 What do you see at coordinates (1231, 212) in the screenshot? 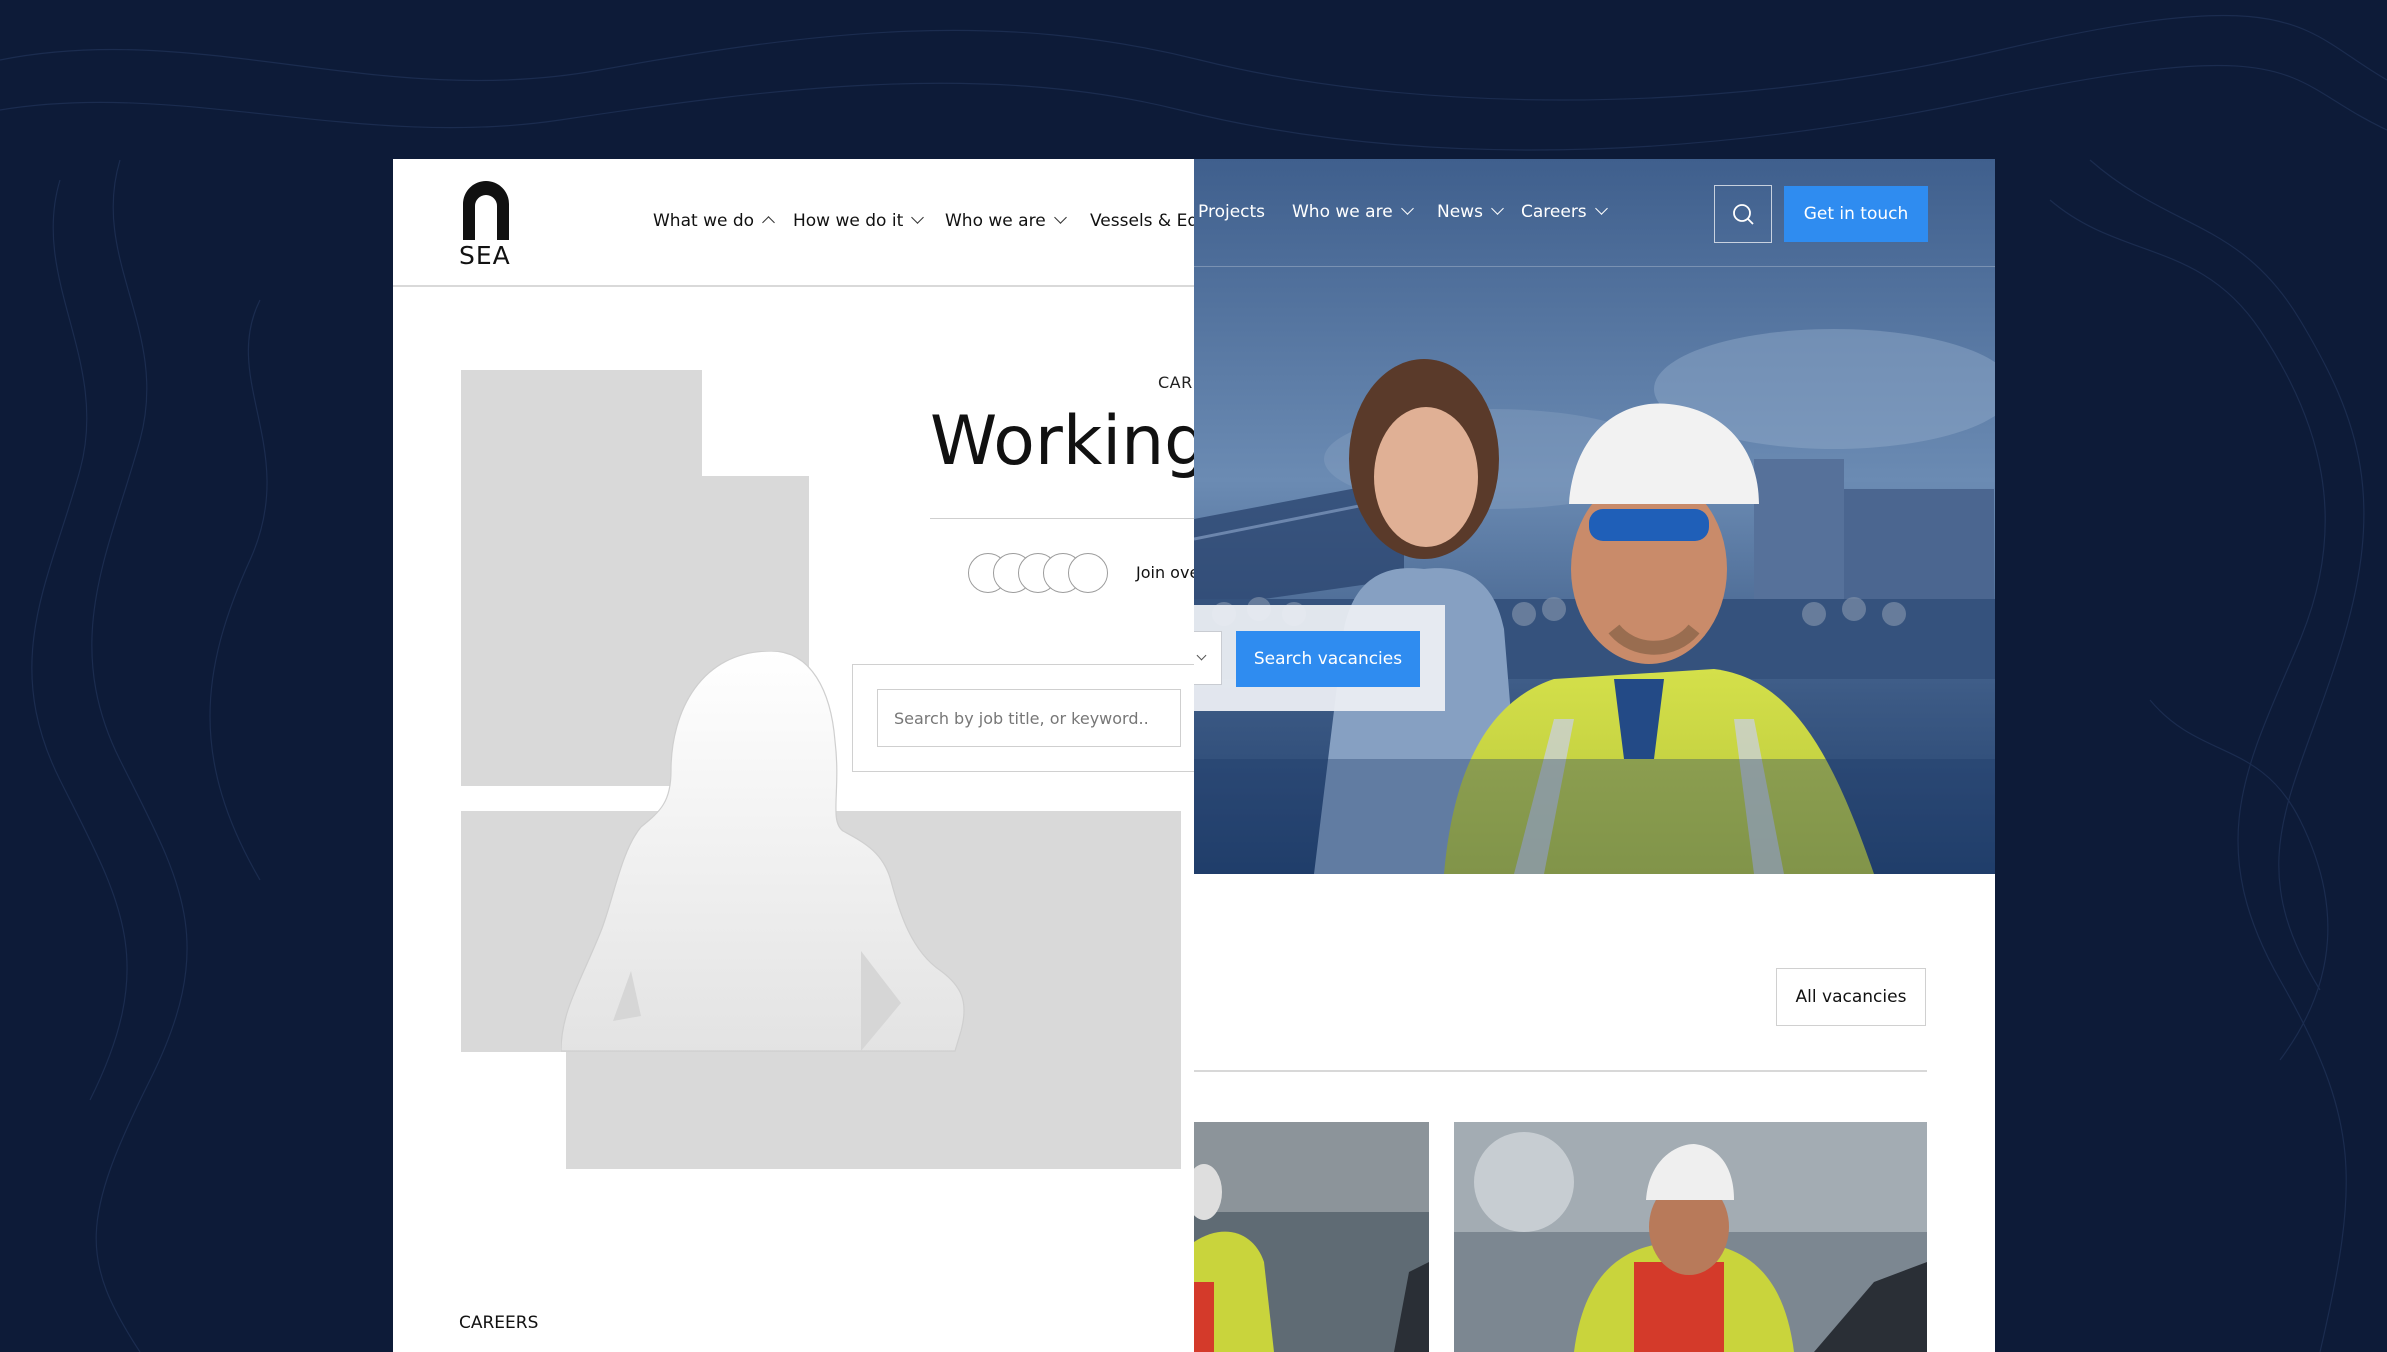
I see `nav-projects: Projects` at bounding box center [1231, 212].